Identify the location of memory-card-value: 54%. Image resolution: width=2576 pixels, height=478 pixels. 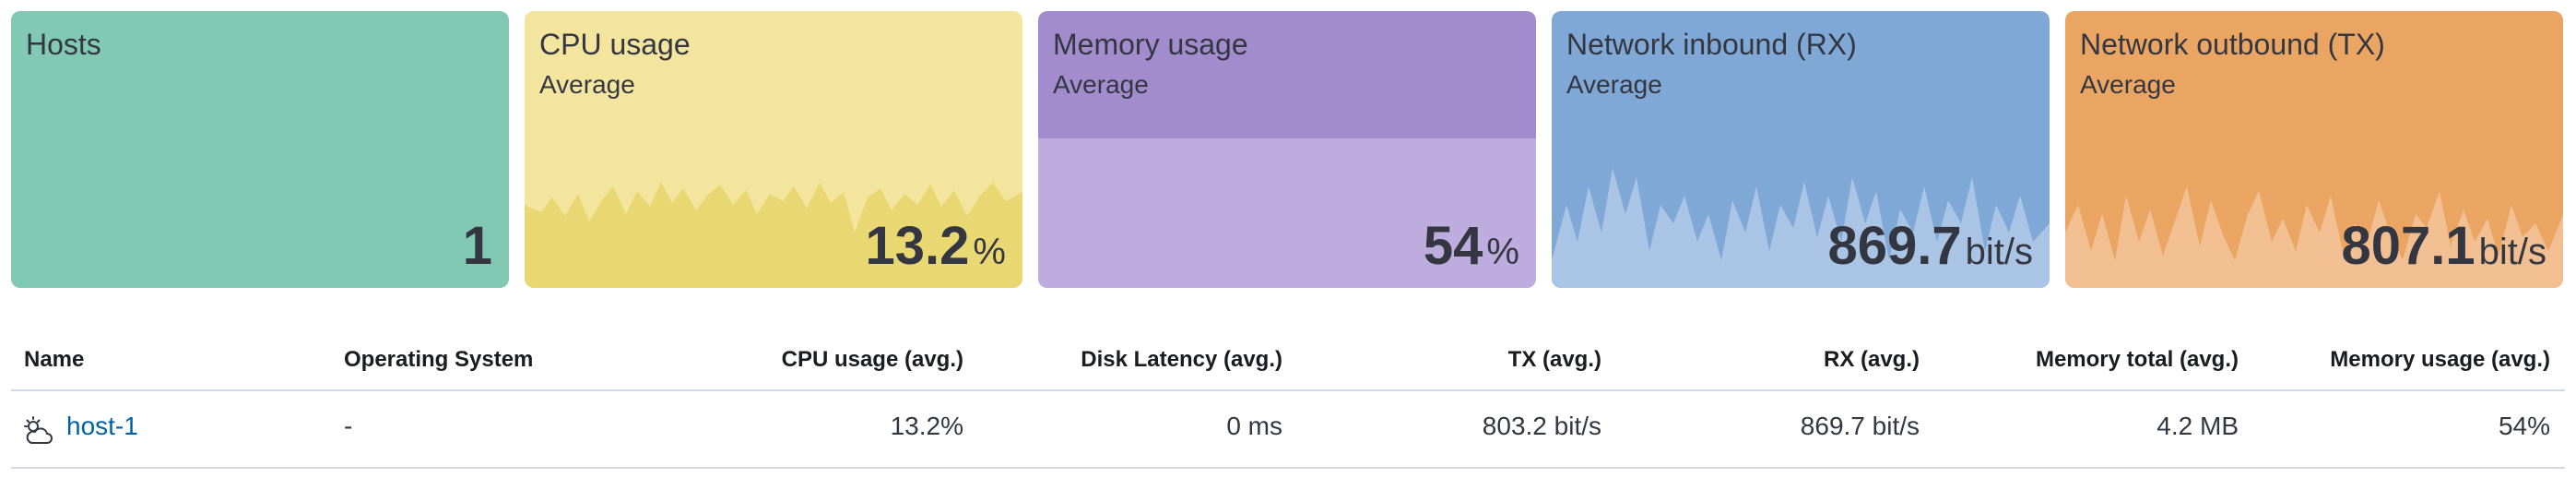
(1471, 246).